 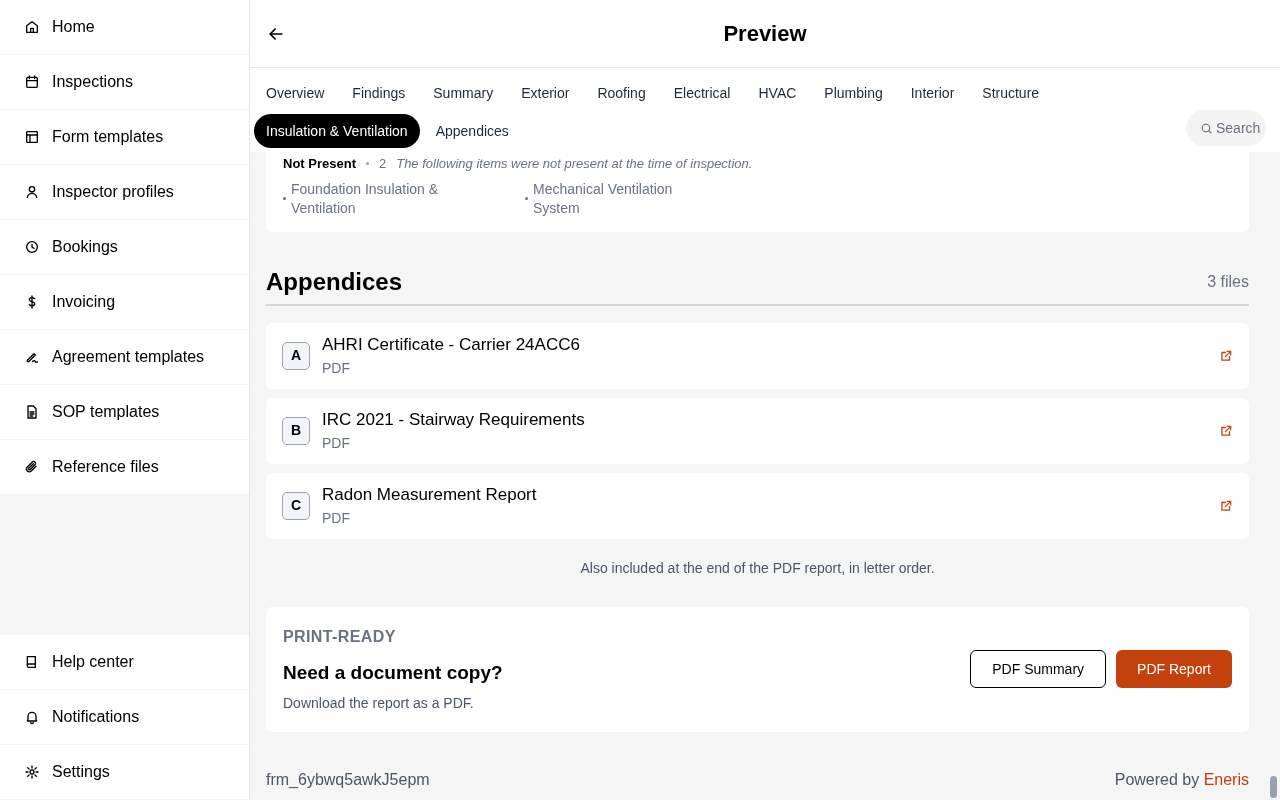 What do you see at coordinates (365, 198) in the screenshot?
I see `list-item: Foundation Insulation & Ventilation` at bounding box center [365, 198].